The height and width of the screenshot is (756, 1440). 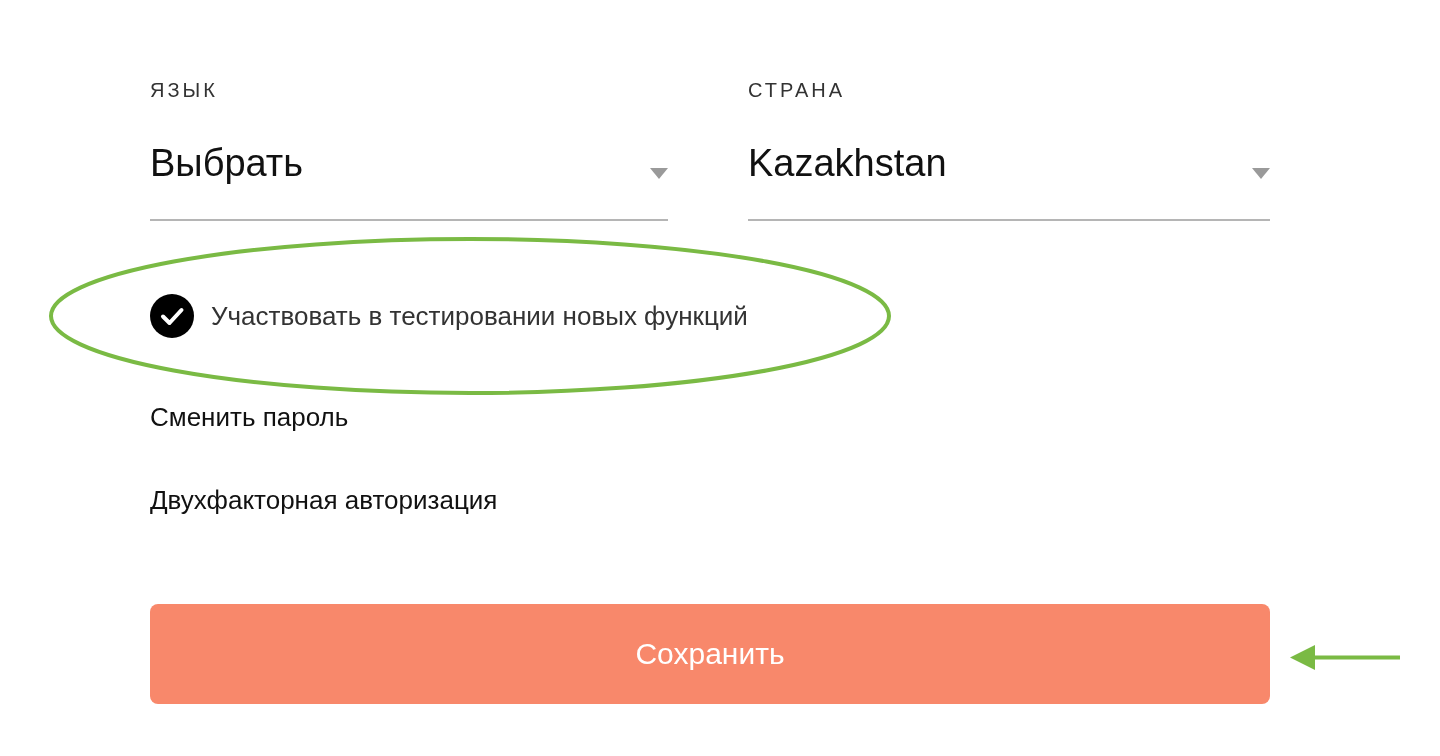 What do you see at coordinates (797, 90) in the screenshot?
I see `field-label: СТРАНА` at bounding box center [797, 90].